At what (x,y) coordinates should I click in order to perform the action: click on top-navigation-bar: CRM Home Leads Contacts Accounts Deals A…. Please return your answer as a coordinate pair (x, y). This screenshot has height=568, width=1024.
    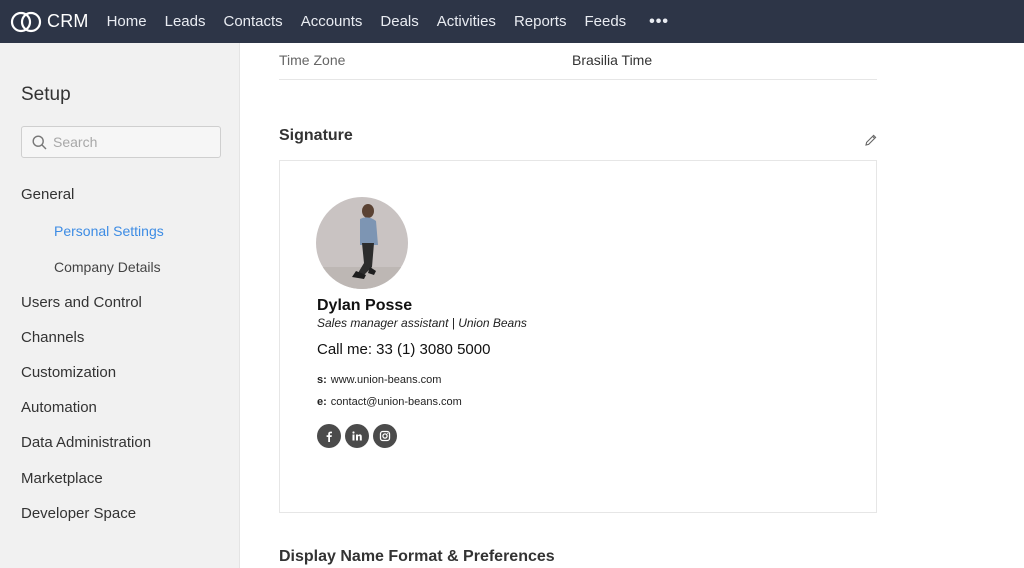
    Looking at the image, I should click on (512, 21).